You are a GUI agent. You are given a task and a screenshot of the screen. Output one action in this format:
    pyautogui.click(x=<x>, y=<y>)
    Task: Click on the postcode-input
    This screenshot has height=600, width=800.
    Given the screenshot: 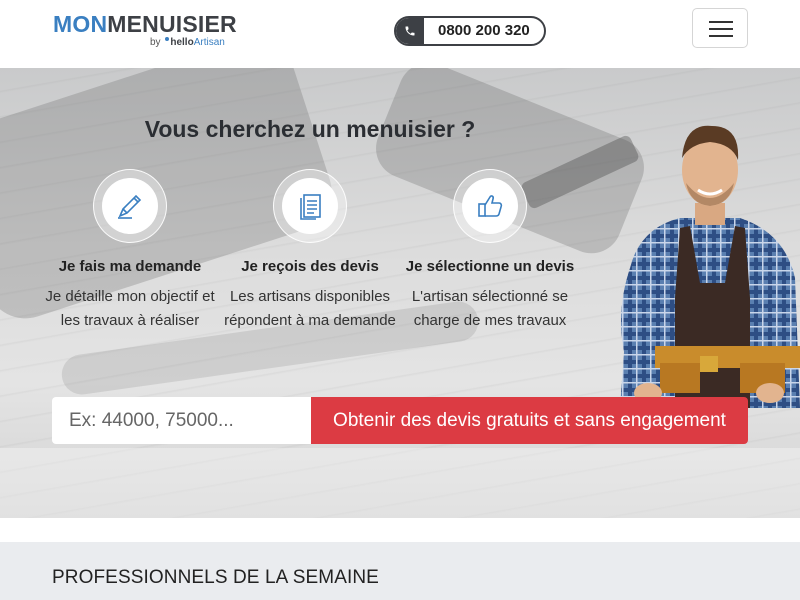 What is the action you would take?
    pyautogui.click(x=181, y=420)
    